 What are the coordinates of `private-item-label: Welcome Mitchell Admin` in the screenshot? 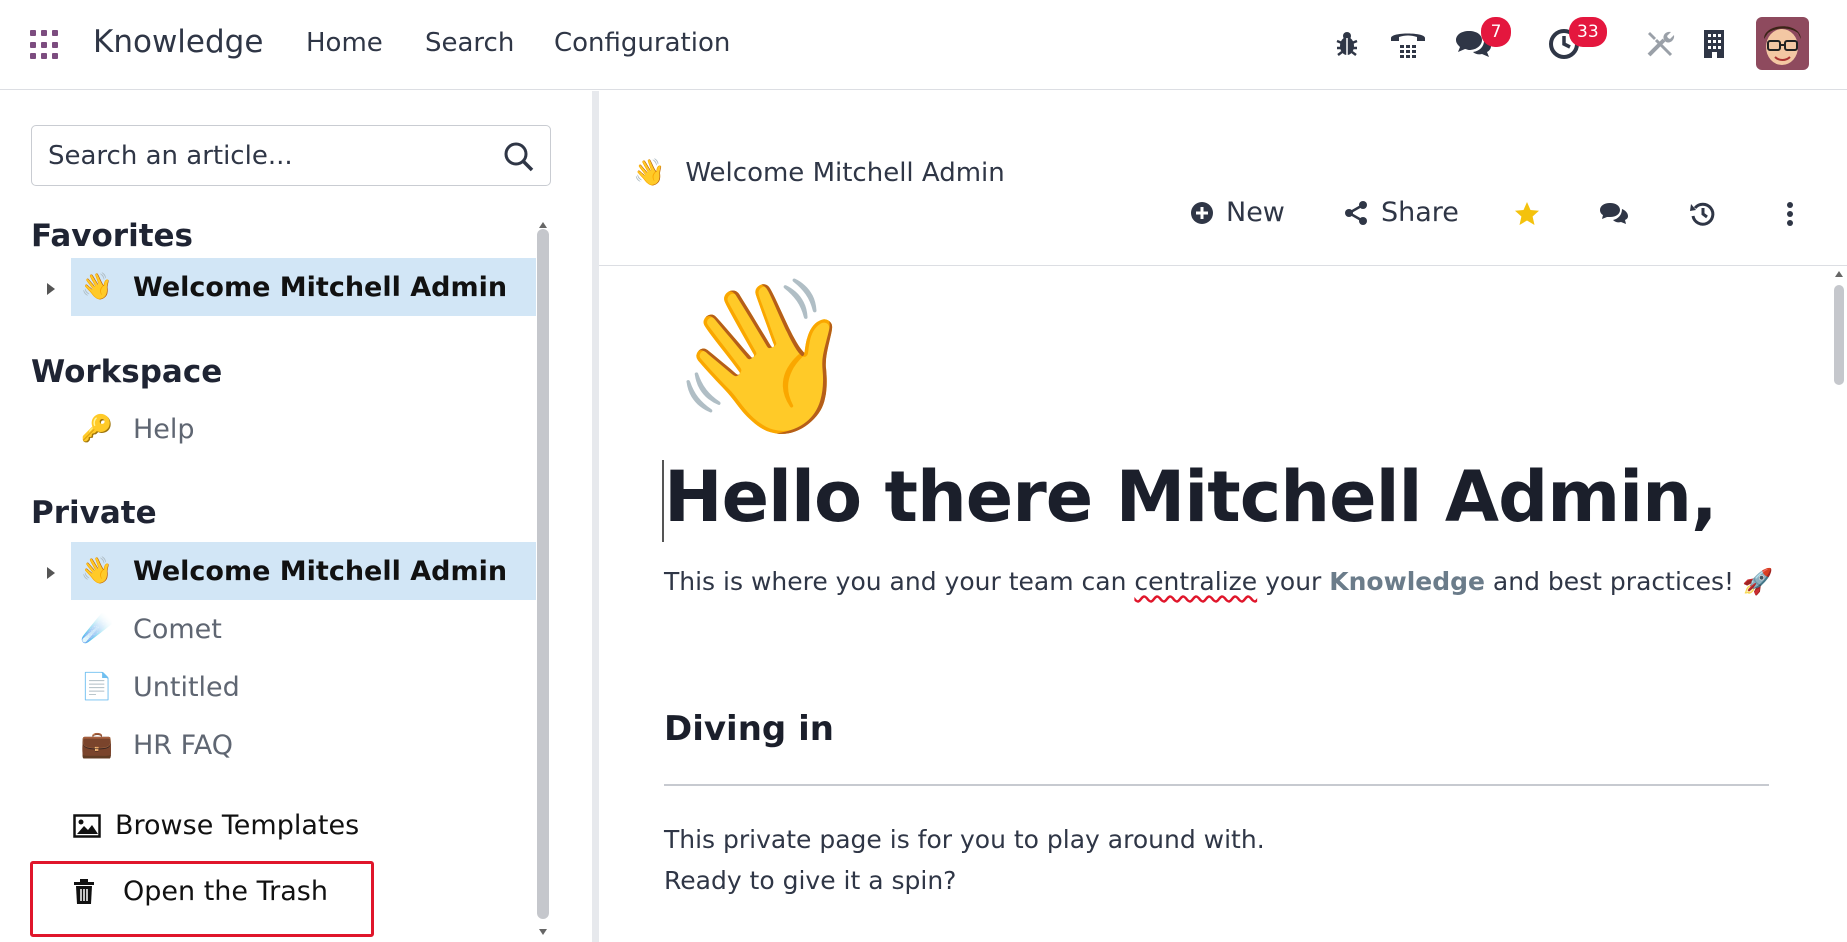 It's located at (320, 571).